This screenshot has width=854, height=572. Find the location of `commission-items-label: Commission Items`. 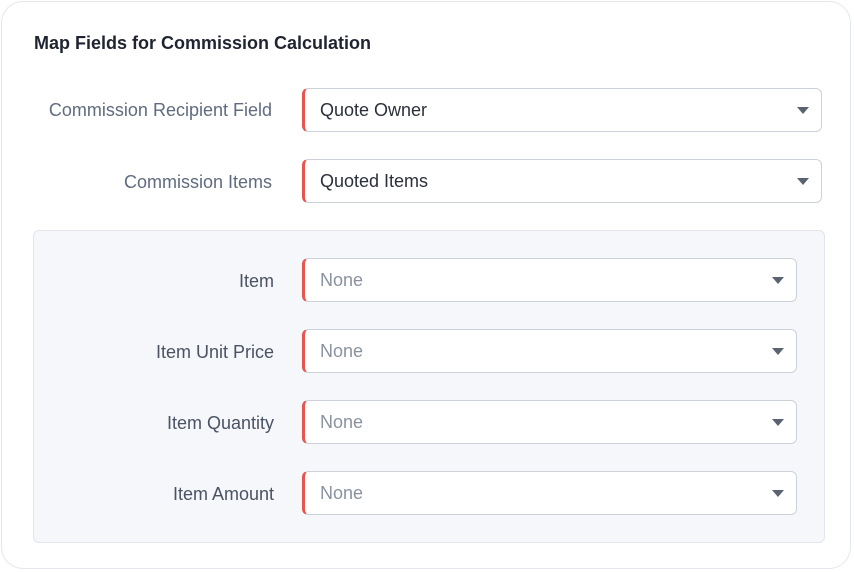

commission-items-label: Commission Items is located at coordinates (197, 182).